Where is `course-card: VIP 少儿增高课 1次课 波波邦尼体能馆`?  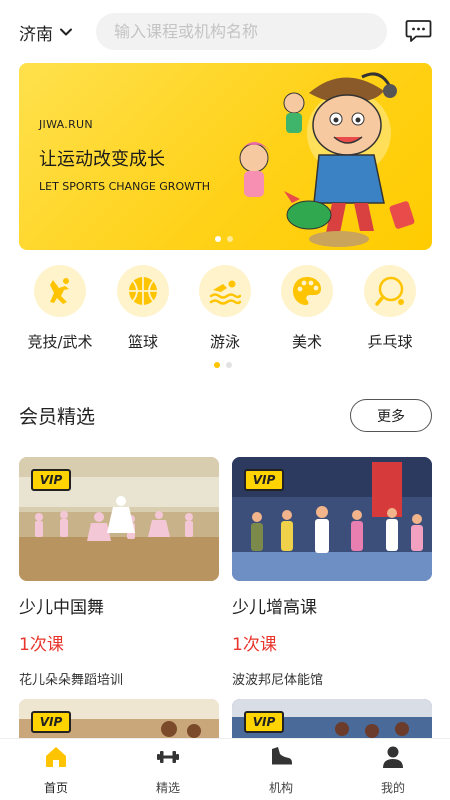
course-card: VIP 少儿增高课 1次课 波波邦尼体能馆 is located at coordinates (332, 572).